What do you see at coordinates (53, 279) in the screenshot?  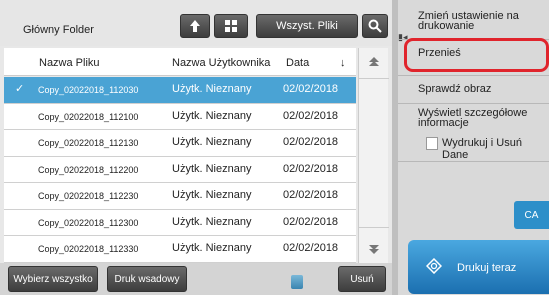 I see `select-all-button: Wybierz wszystko` at bounding box center [53, 279].